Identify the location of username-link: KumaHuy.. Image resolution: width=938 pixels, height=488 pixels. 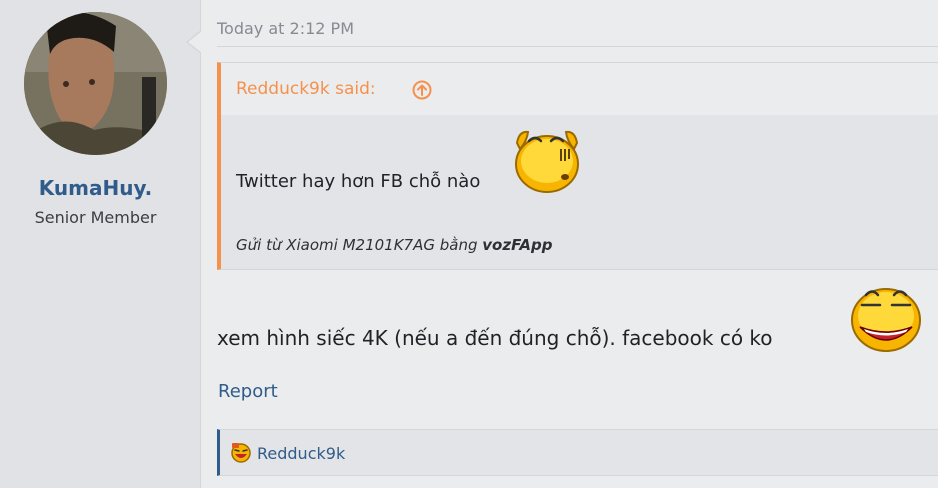
(95, 188).